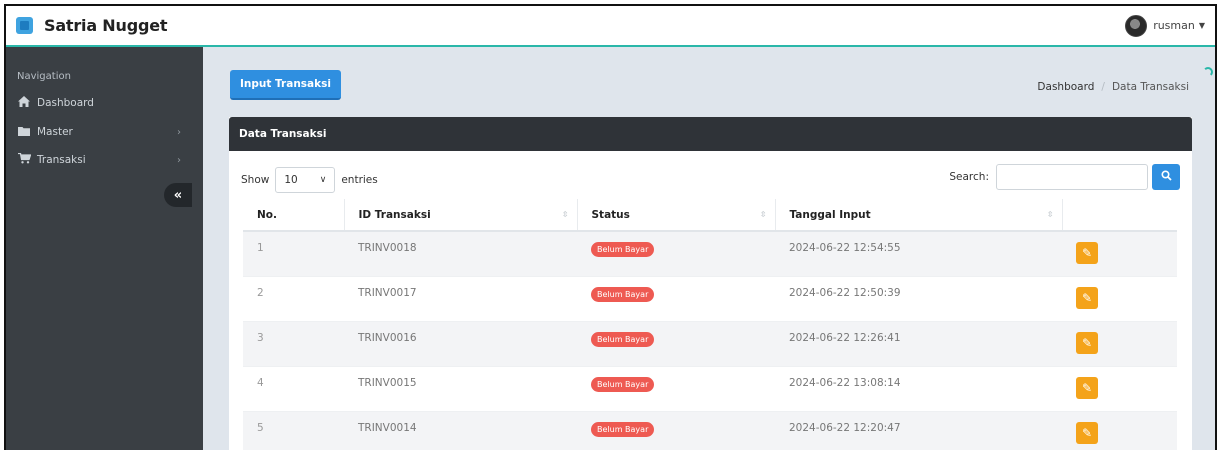 The width and height of the screenshot is (1219, 450). I want to click on cell-date: 2024-06-22 12:54:55, so click(918, 254).